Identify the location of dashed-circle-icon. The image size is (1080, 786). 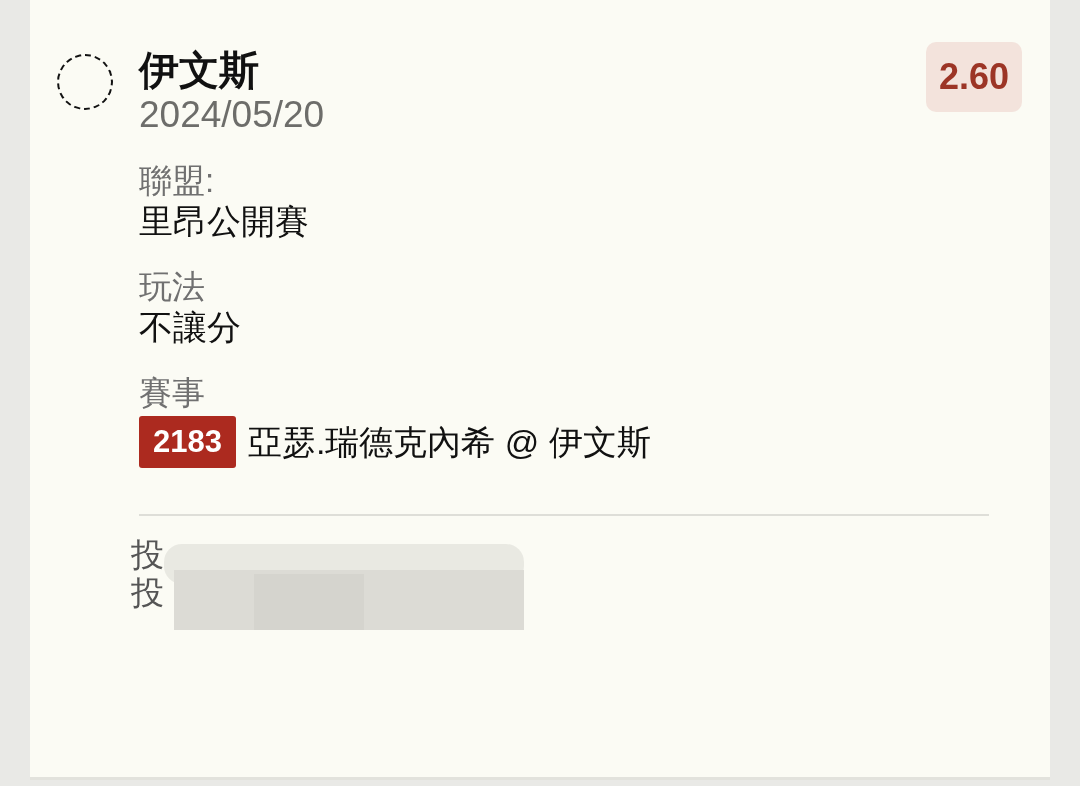
(85, 82).